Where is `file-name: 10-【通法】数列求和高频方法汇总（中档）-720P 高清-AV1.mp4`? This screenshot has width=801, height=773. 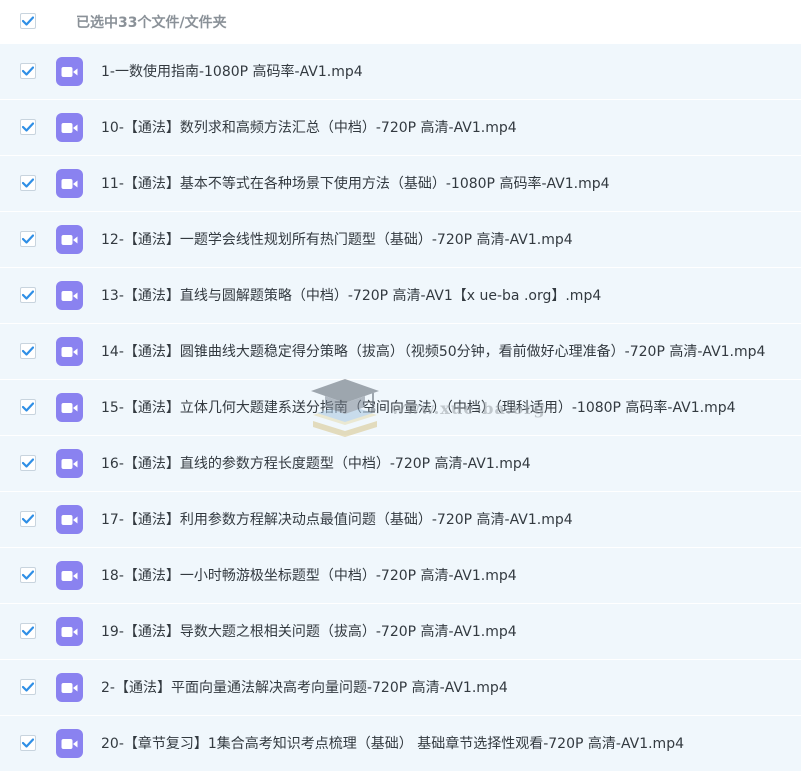 file-name: 10-【通法】数列求和高频方法汇总（中档）-720P 高清-AV1.mp4 is located at coordinates (309, 127).